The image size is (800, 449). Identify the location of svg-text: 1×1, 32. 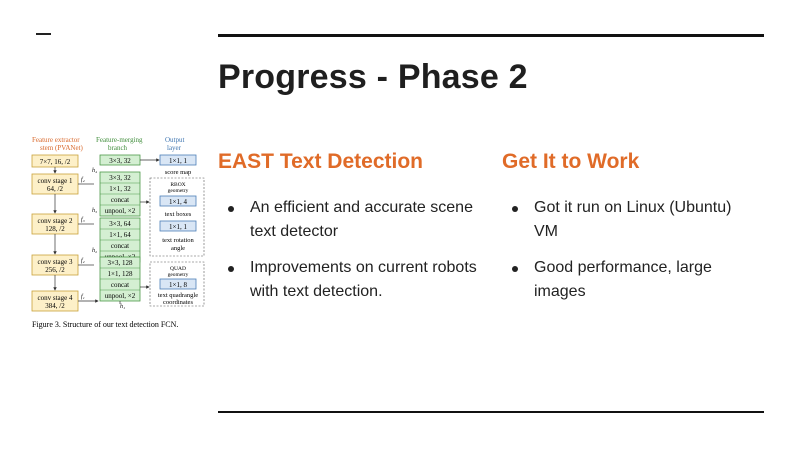
(120, 189).